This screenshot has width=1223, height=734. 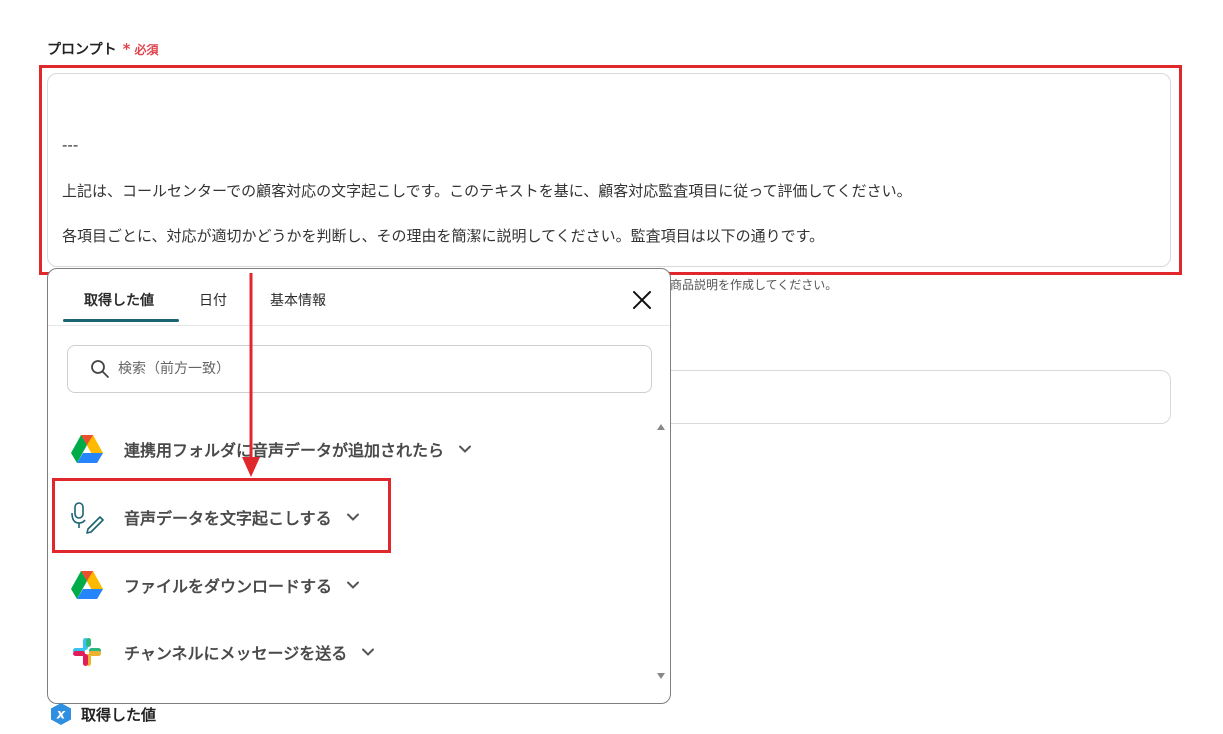 What do you see at coordinates (642, 300) in the screenshot?
I see `close-icon` at bounding box center [642, 300].